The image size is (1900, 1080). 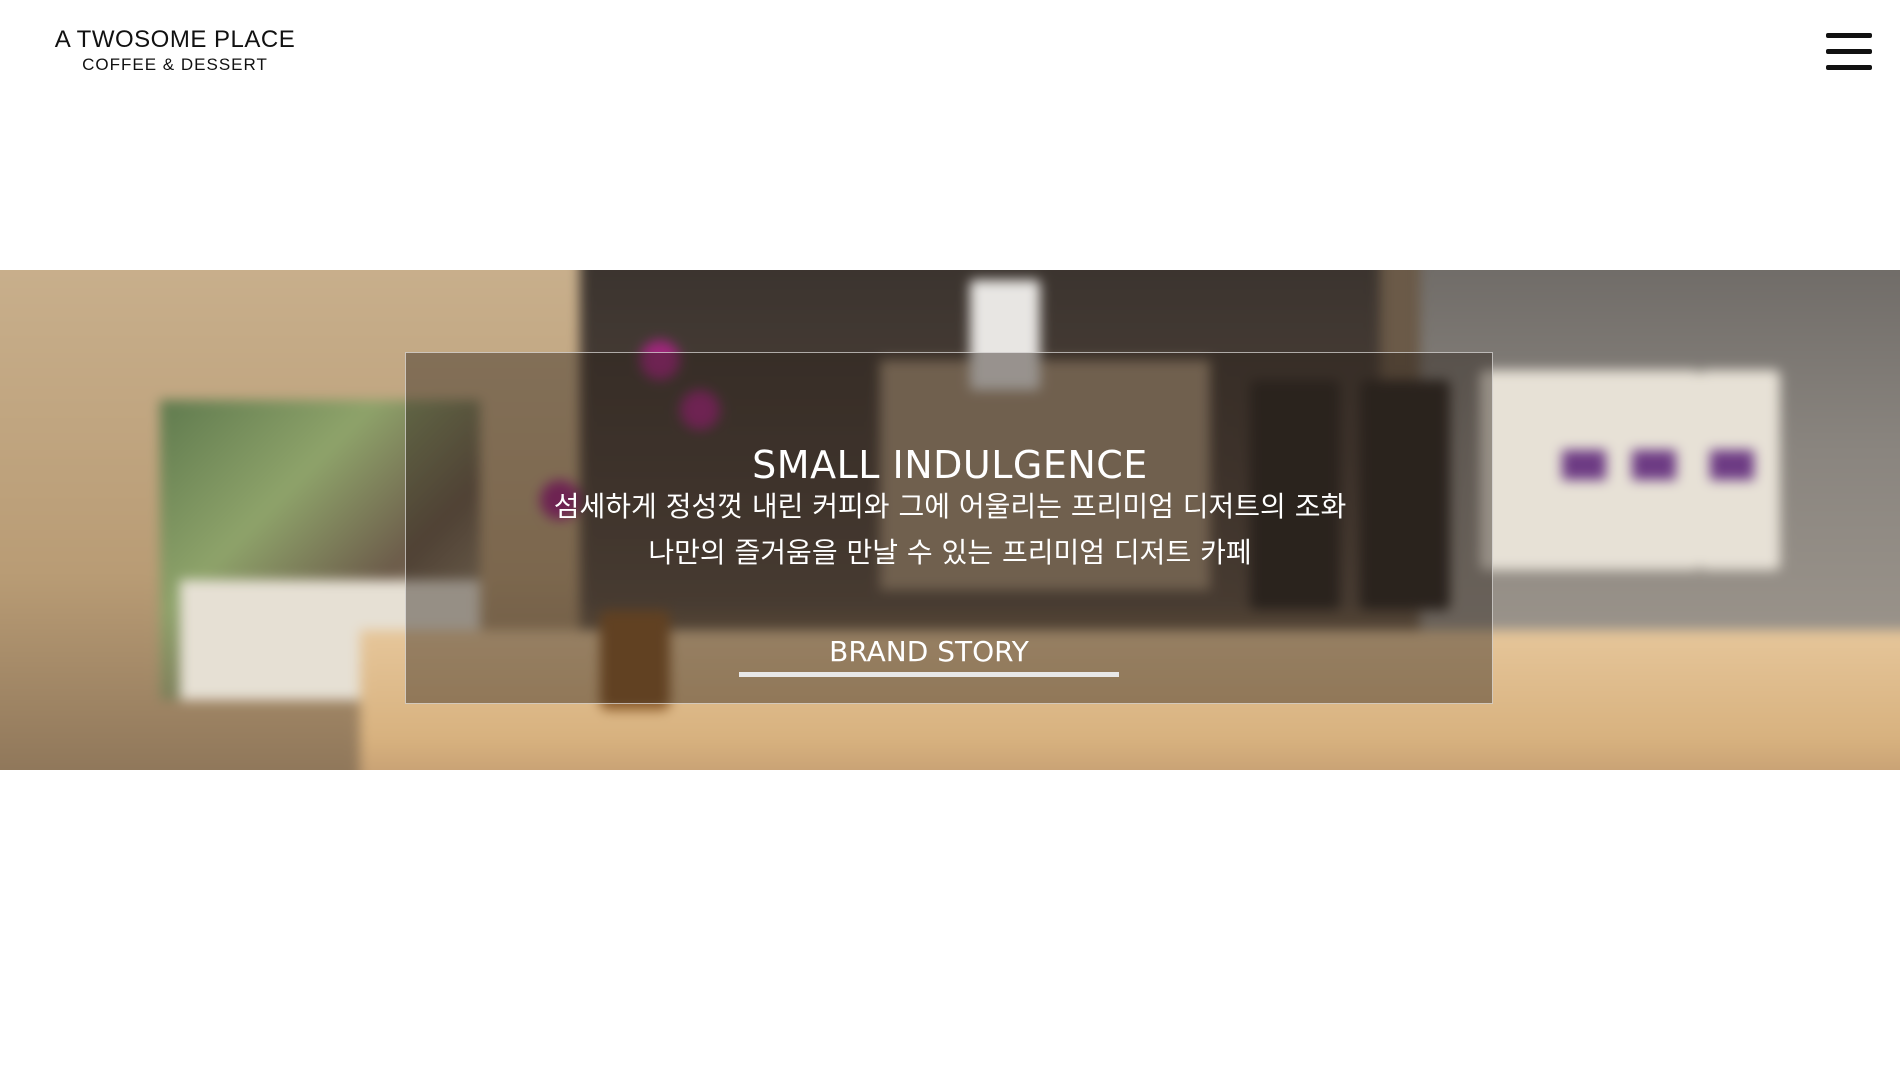 What do you see at coordinates (950, 55) in the screenshot?
I see `site-header: A TWOSOME PLACE COFFEE & DESSERT` at bounding box center [950, 55].